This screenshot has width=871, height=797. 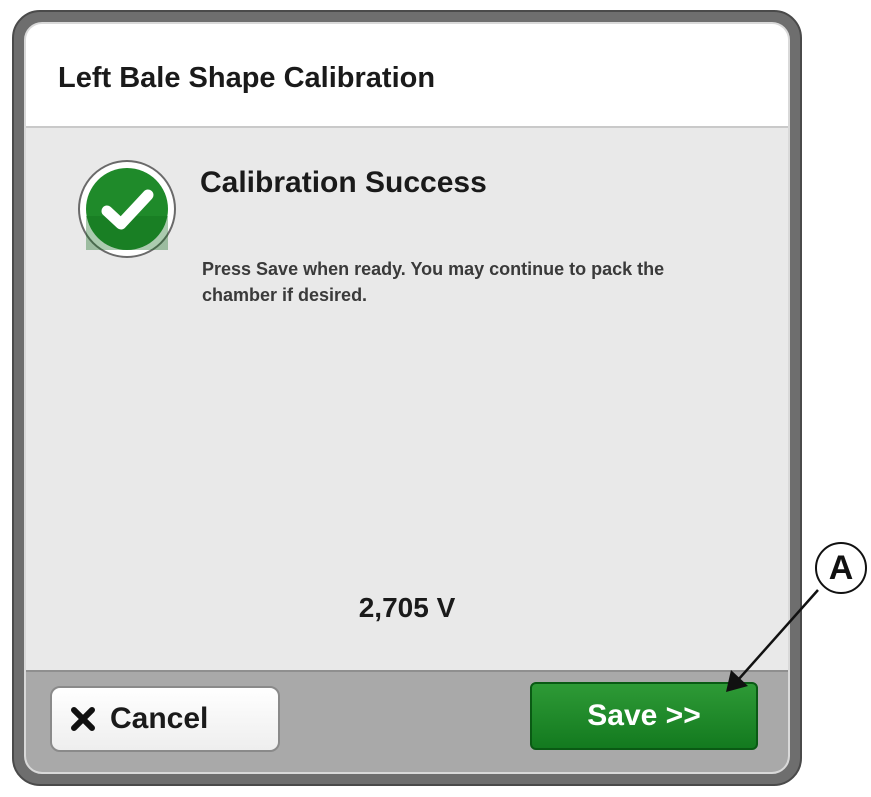 I want to click on callout-label-a: A, so click(x=841, y=568).